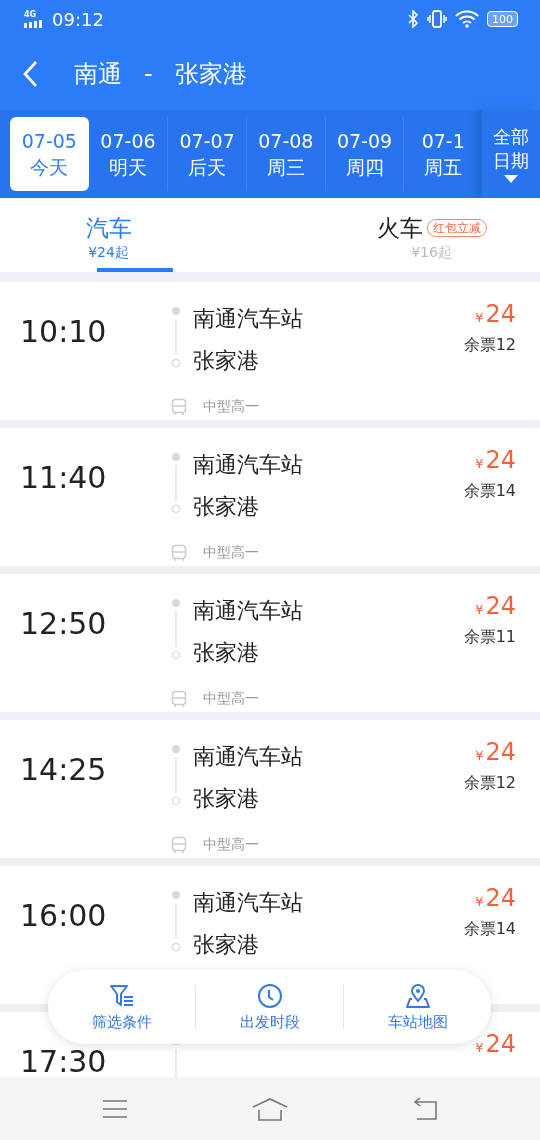  Describe the element at coordinates (502, 19) in the screenshot. I see `battery-indicator: 100` at that location.